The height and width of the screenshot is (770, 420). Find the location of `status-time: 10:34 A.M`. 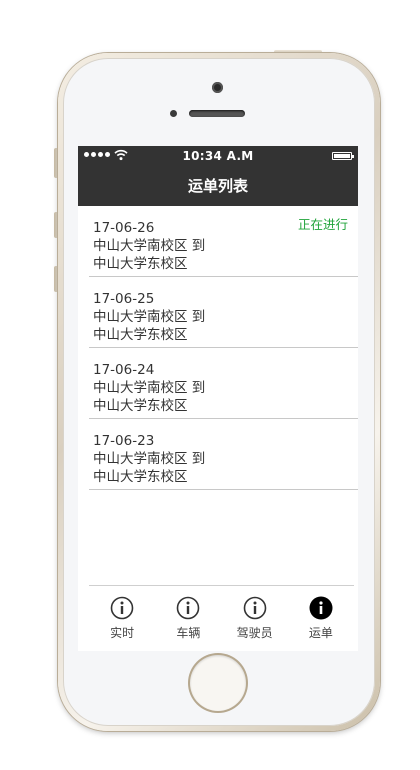

status-time: 10:34 A.M is located at coordinates (218, 156).